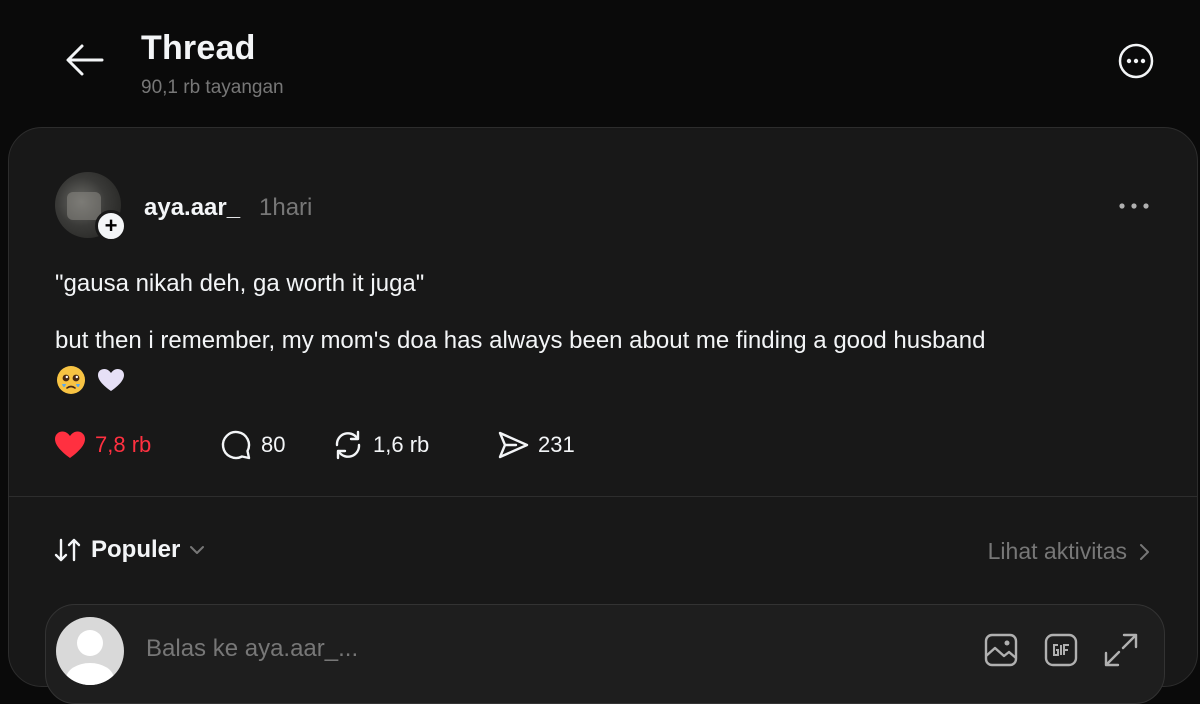 The height and width of the screenshot is (704, 1200). What do you see at coordinates (1134, 206) in the screenshot?
I see `post-more-icon` at bounding box center [1134, 206].